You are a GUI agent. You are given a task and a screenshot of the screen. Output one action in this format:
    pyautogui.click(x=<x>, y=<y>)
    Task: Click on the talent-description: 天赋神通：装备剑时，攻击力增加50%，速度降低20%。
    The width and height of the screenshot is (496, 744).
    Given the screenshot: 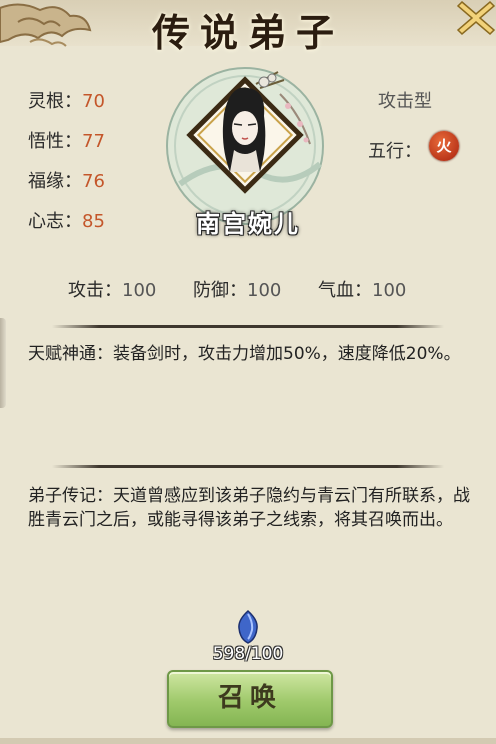 What is the action you would take?
    pyautogui.click(x=244, y=354)
    